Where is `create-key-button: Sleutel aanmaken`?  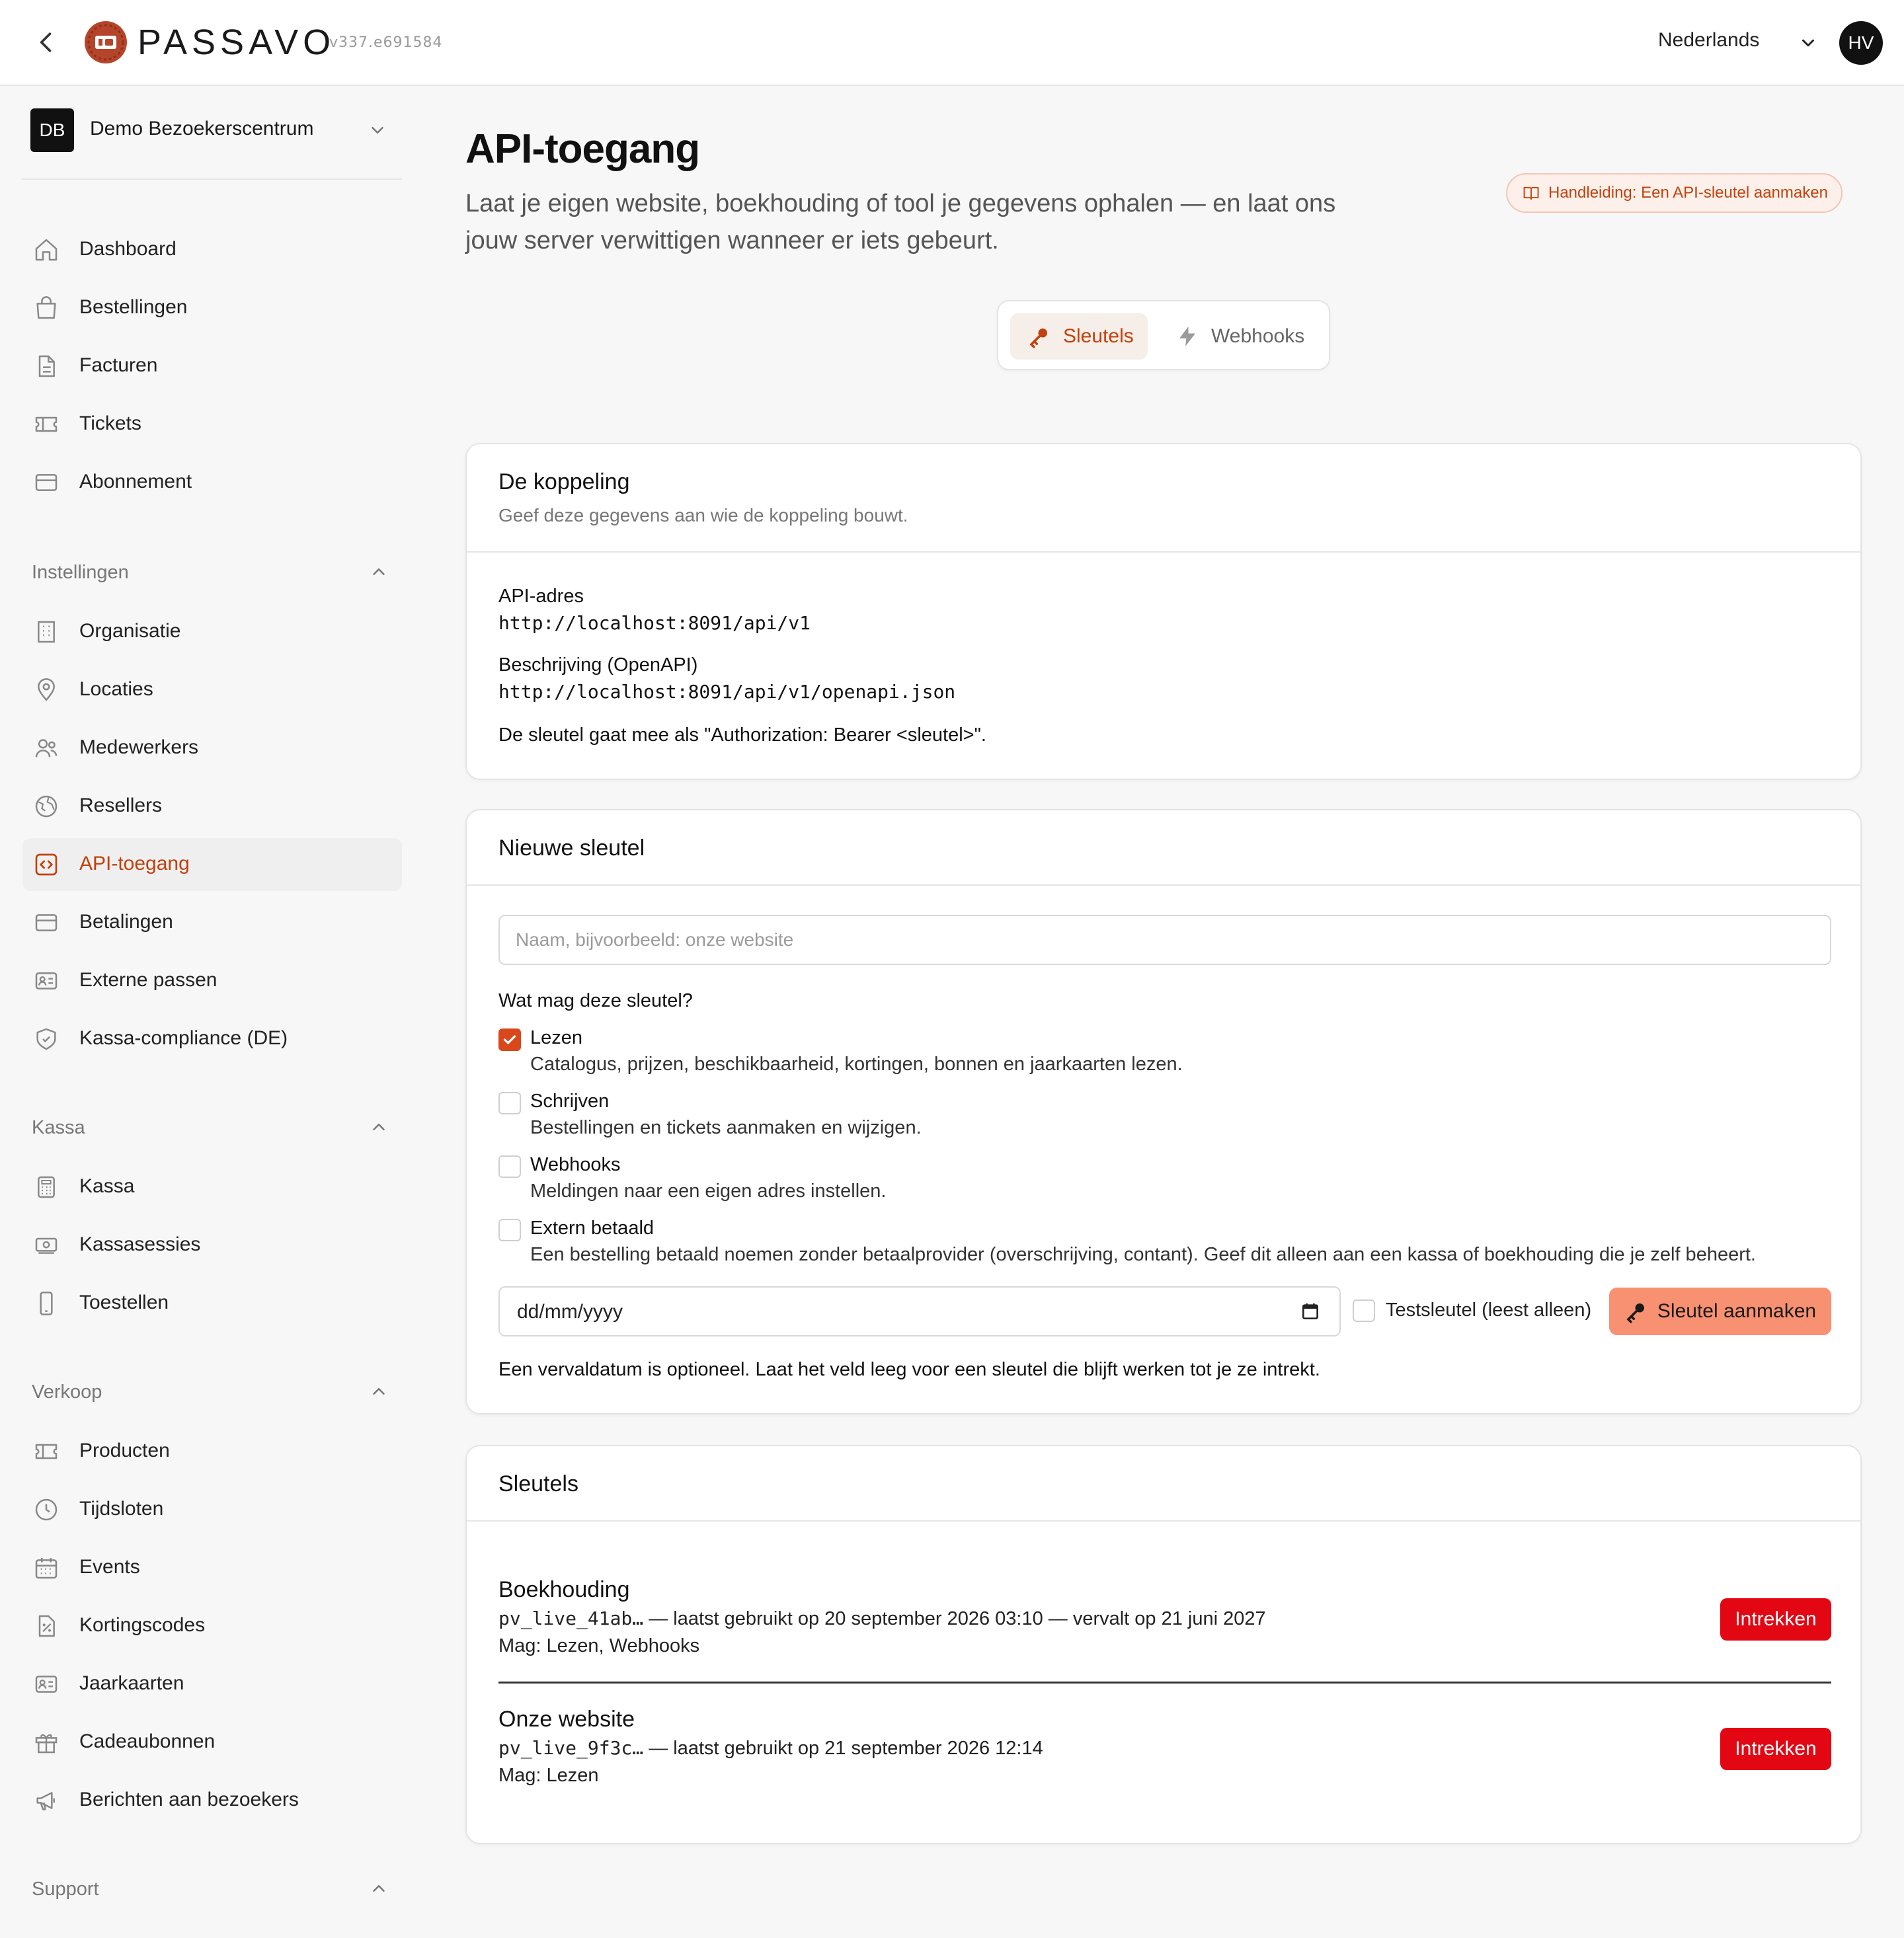
create-key-button: Sleutel aanmaken is located at coordinates (1720, 1311).